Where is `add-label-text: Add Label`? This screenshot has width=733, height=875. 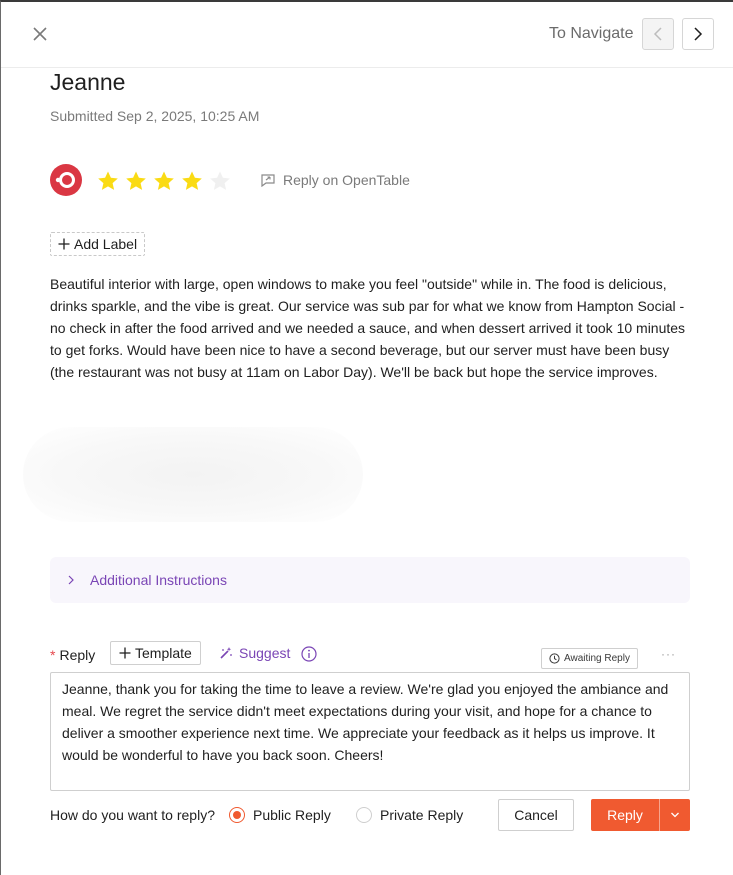 add-label-text: Add Label is located at coordinates (106, 244).